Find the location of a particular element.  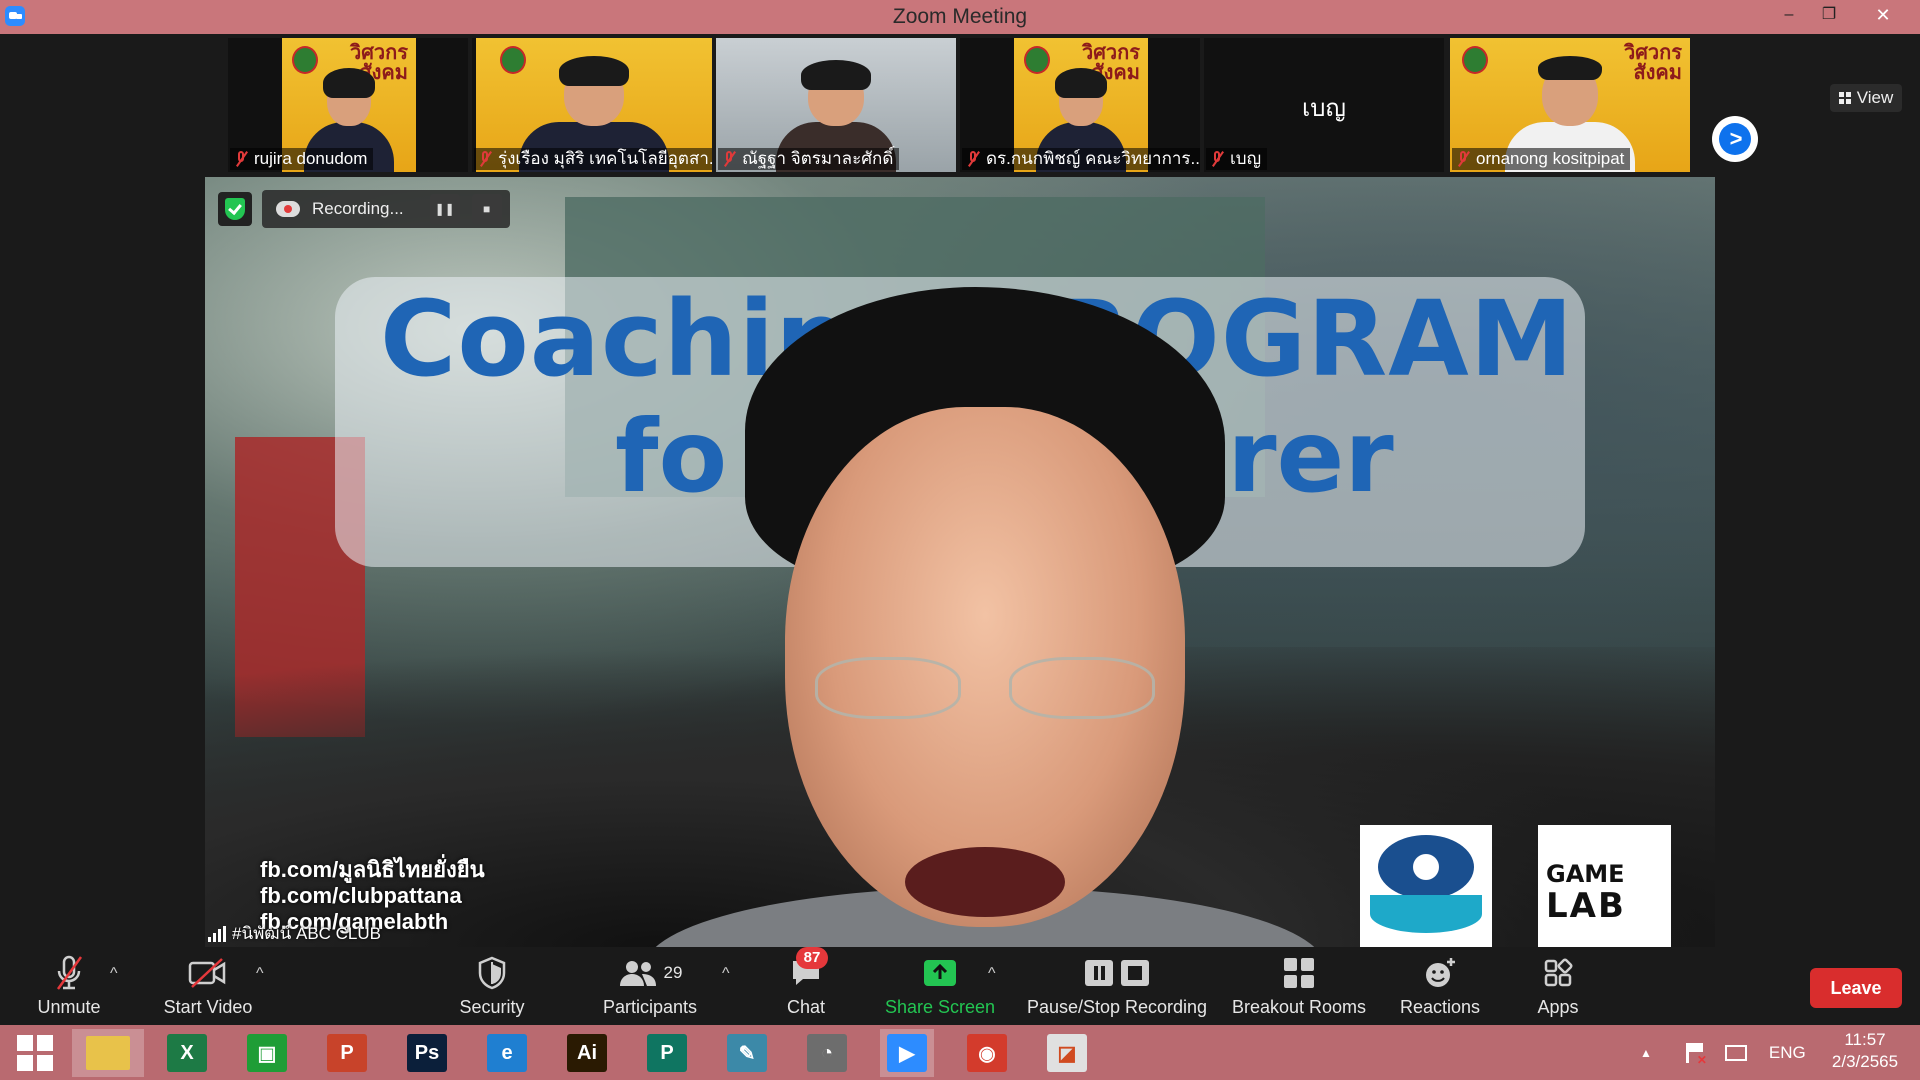

sponsor-logo-icon is located at coordinates (1426, 886).